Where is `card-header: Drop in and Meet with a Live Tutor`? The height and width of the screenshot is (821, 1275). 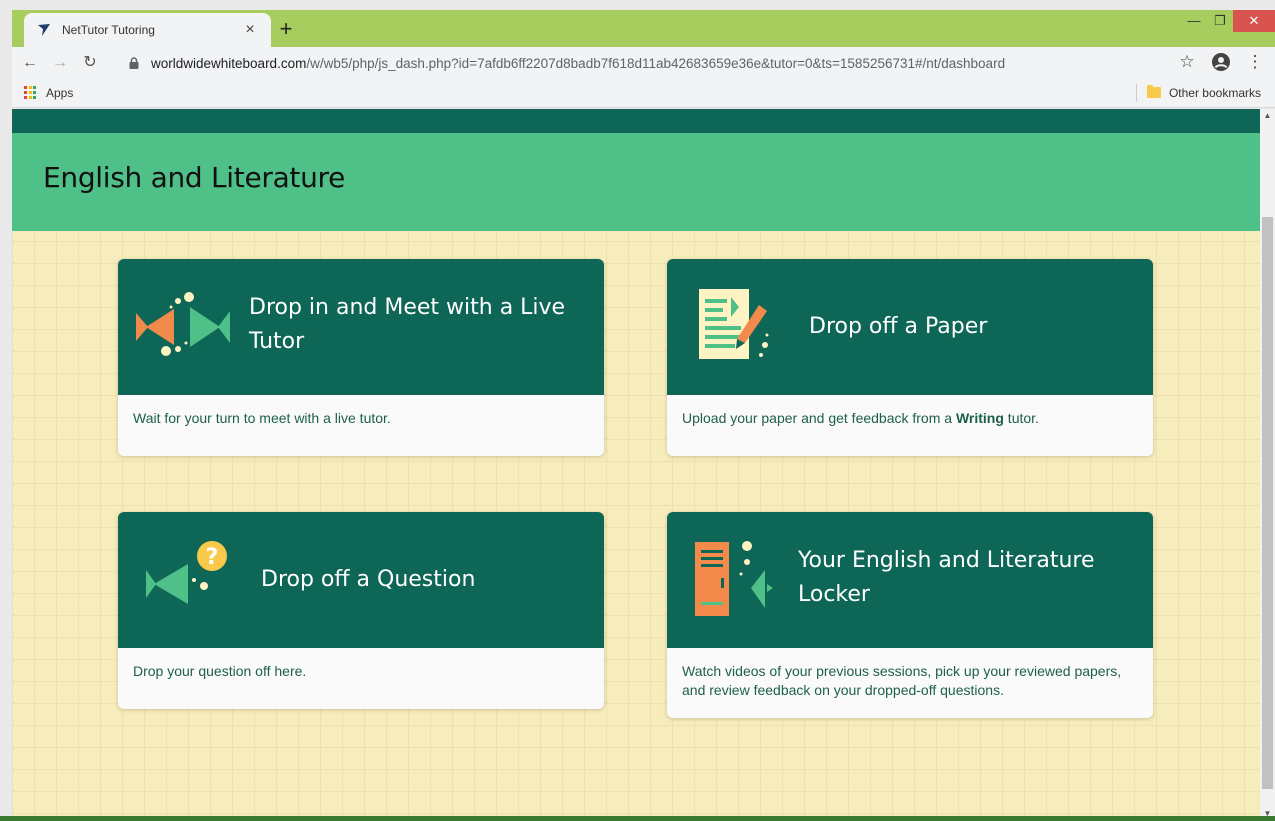 card-header: Drop in and Meet with a Live Tutor is located at coordinates (361, 327).